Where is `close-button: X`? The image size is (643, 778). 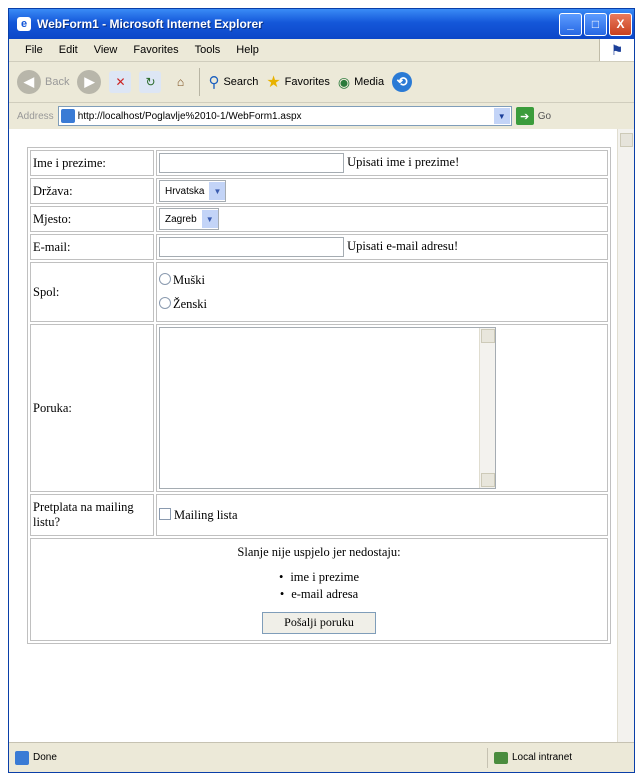 close-button: X is located at coordinates (620, 24).